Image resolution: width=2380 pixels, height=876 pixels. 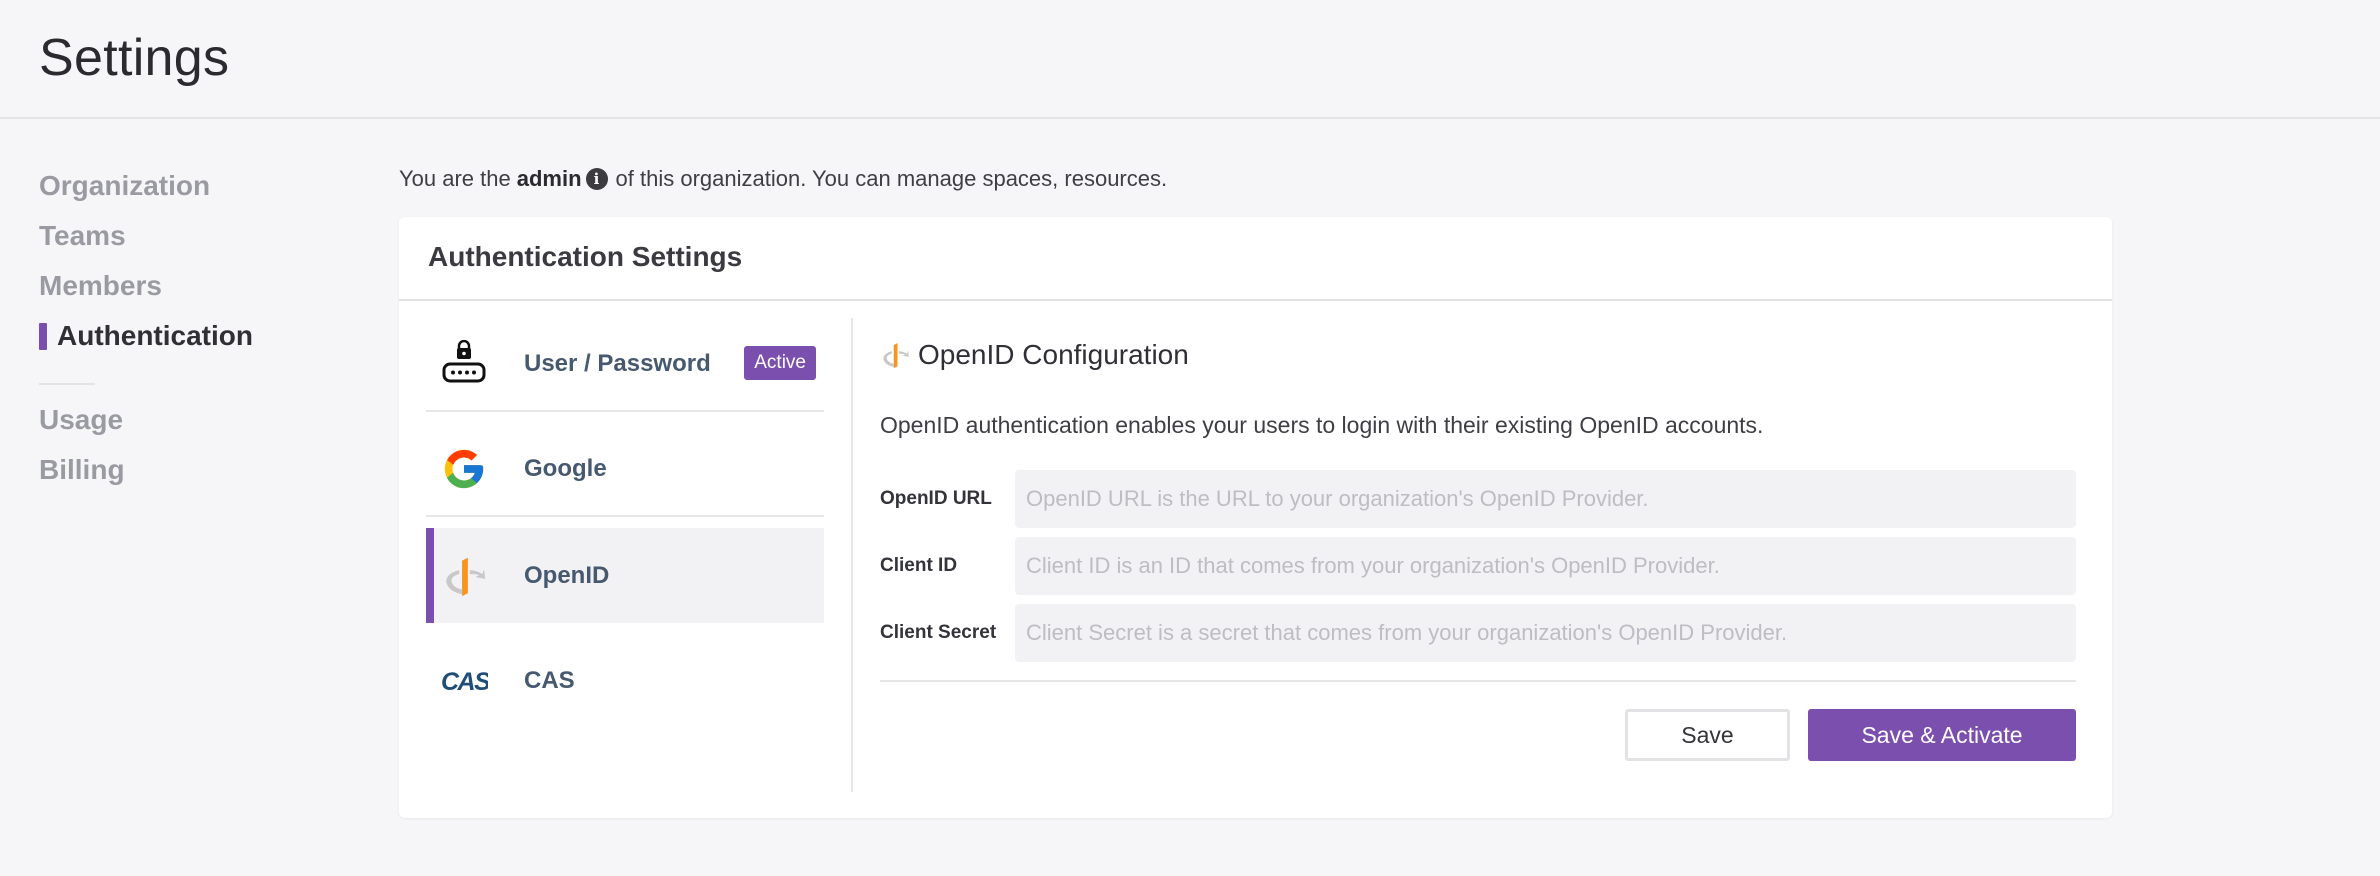 What do you see at coordinates (938, 632) in the screenshot?
I see `client-secret-label: Client Secret` at bounding box center [938, 632].